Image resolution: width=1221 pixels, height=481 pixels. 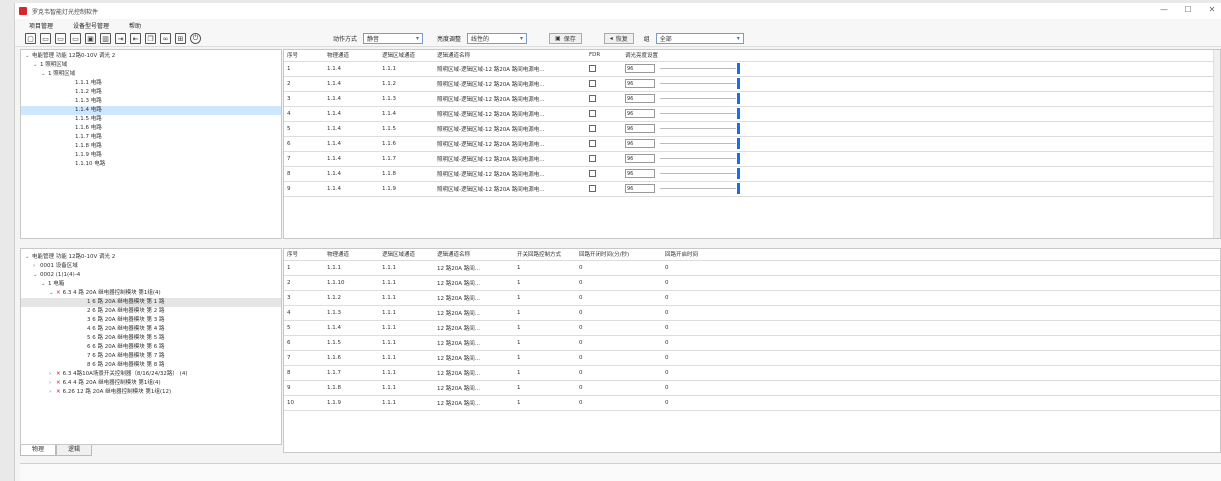 What do you see at coordinates (752, 84) in the screenshot?
I see `table-row: 2 1.1.4 1.1.2 照明区域-逻辑区域-12 路20A 路间电源电... 96` at bounding box center [752, 84].